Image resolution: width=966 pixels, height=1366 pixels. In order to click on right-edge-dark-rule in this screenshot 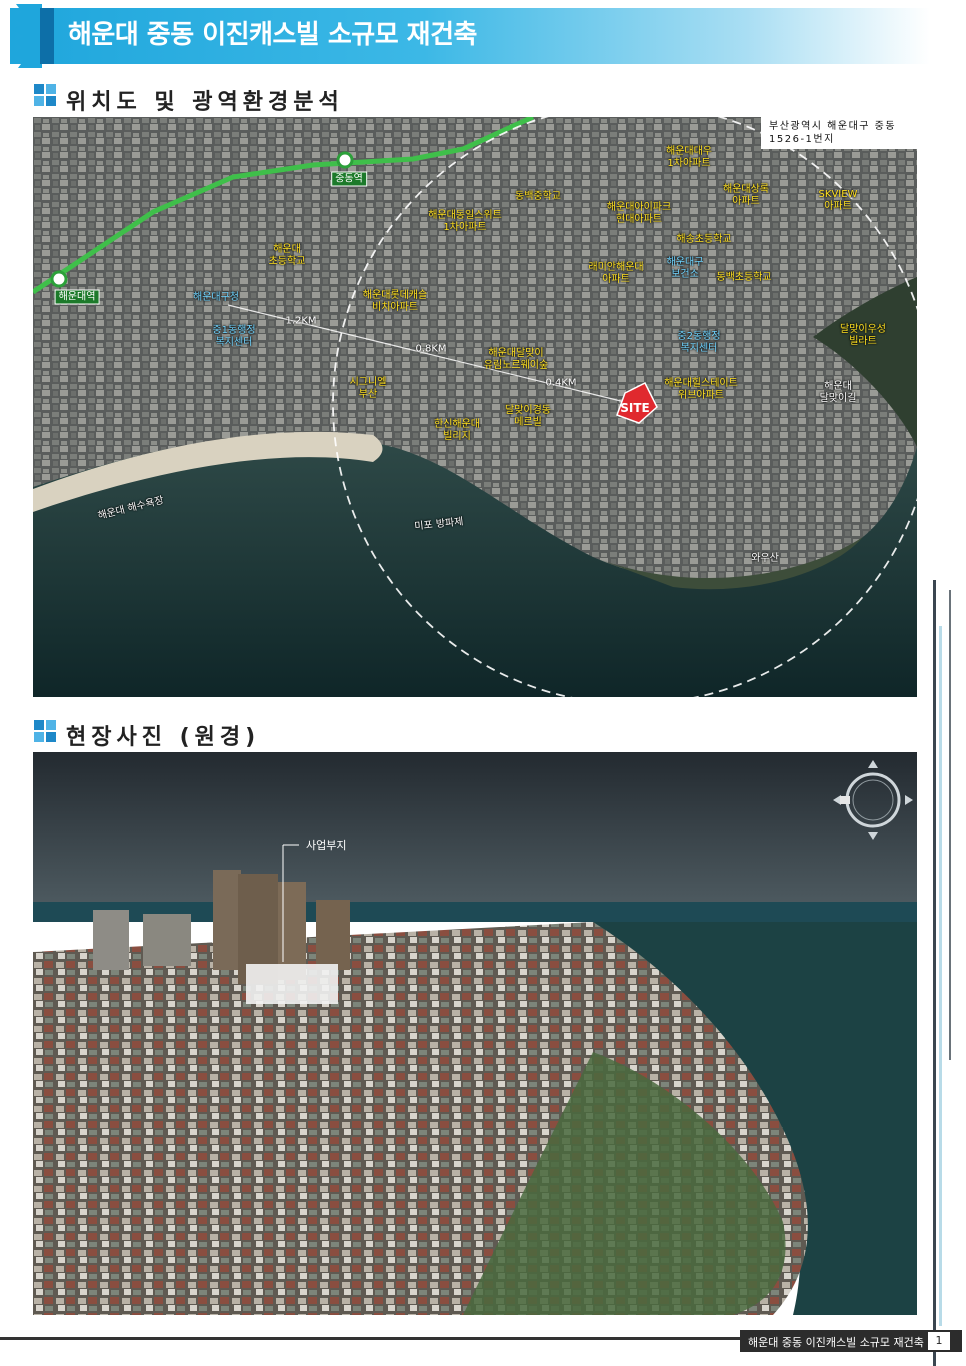, I will do `click(950, 825)`.